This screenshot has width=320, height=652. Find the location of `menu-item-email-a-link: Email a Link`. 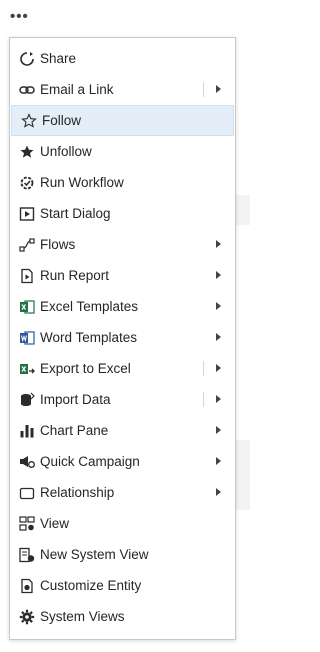

menu-item-email-a-link: Email a Link is located at coordinates (122, 89).